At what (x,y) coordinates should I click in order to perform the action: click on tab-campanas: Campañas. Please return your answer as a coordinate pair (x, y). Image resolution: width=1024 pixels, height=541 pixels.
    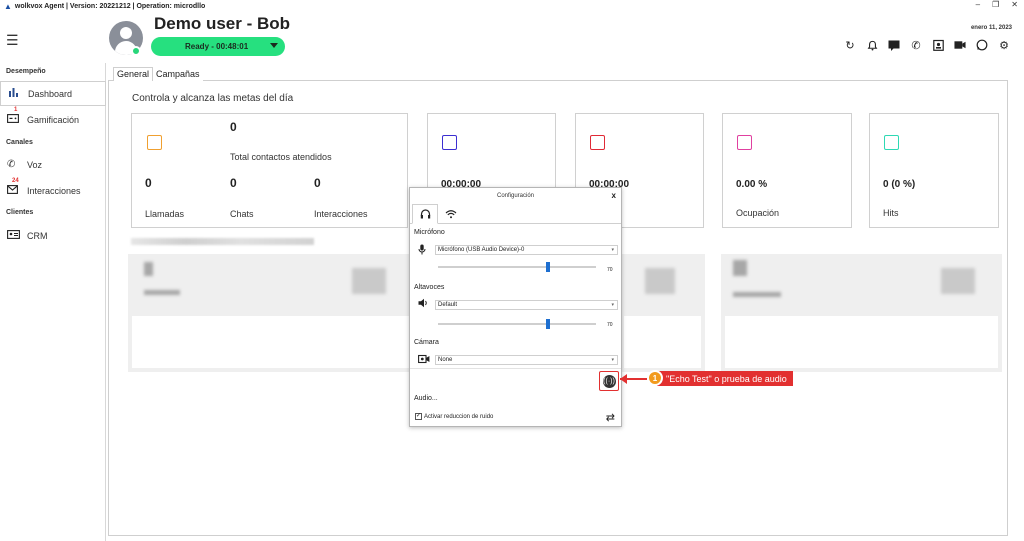
    Looking at the image, I should click on (178, 74).